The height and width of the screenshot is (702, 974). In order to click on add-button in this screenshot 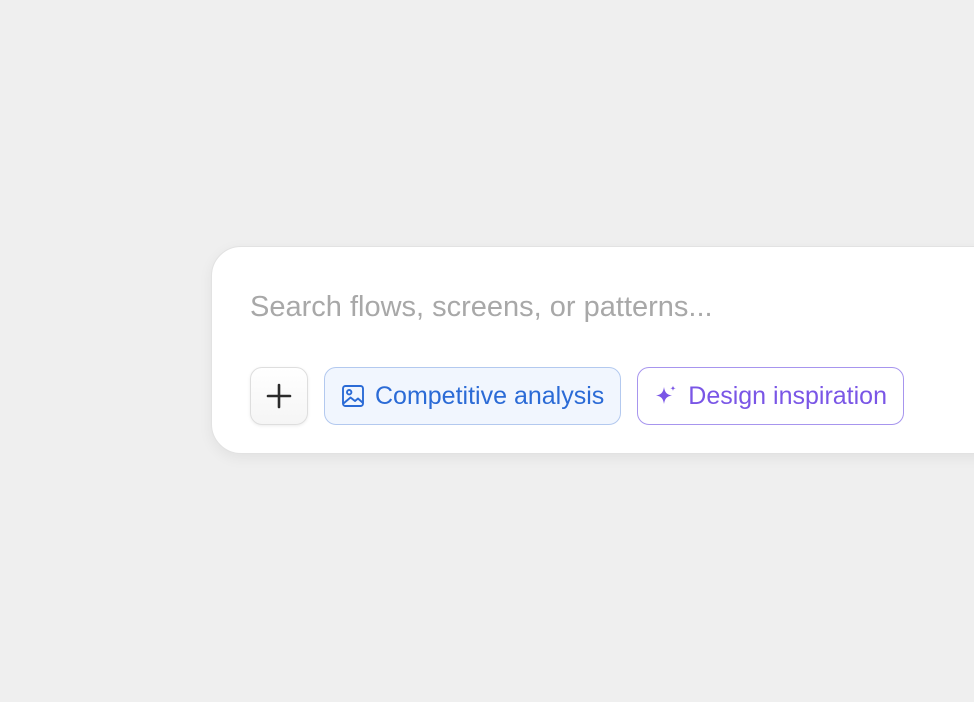, I will do `click(279, 396)`.